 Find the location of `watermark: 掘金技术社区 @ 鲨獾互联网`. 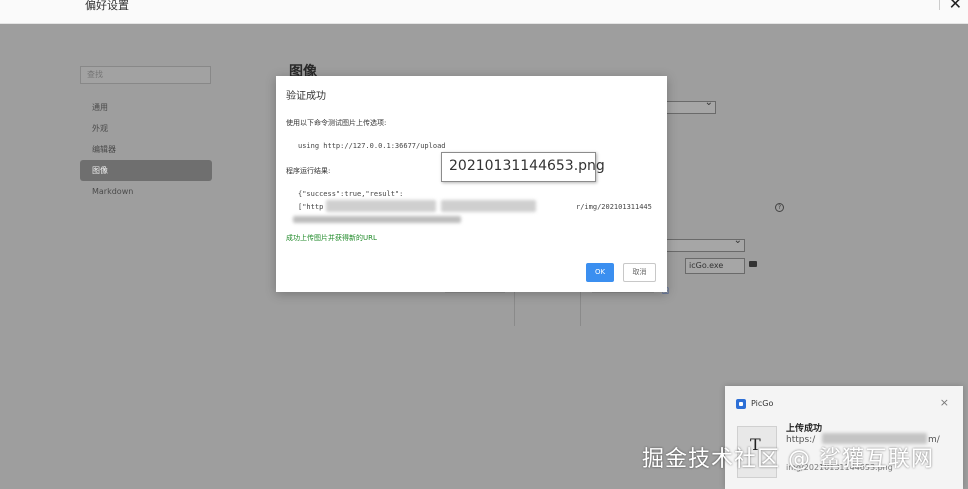

watermark: 掘金技术社区 @ 鲨獾互联网 is located at coordinates (788, 459).